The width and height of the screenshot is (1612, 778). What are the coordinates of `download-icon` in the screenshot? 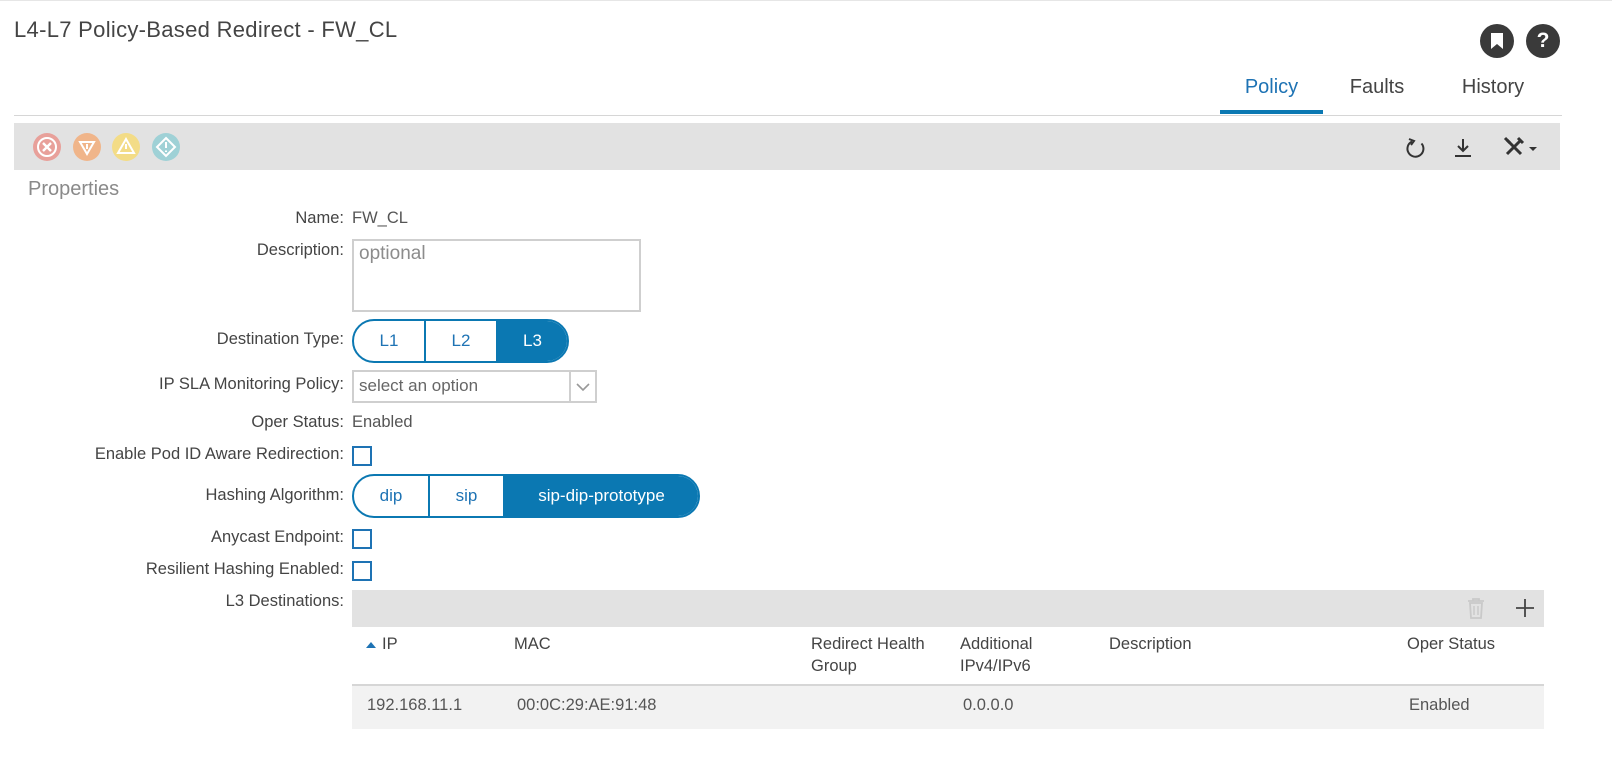 It's located at (1463, 148).